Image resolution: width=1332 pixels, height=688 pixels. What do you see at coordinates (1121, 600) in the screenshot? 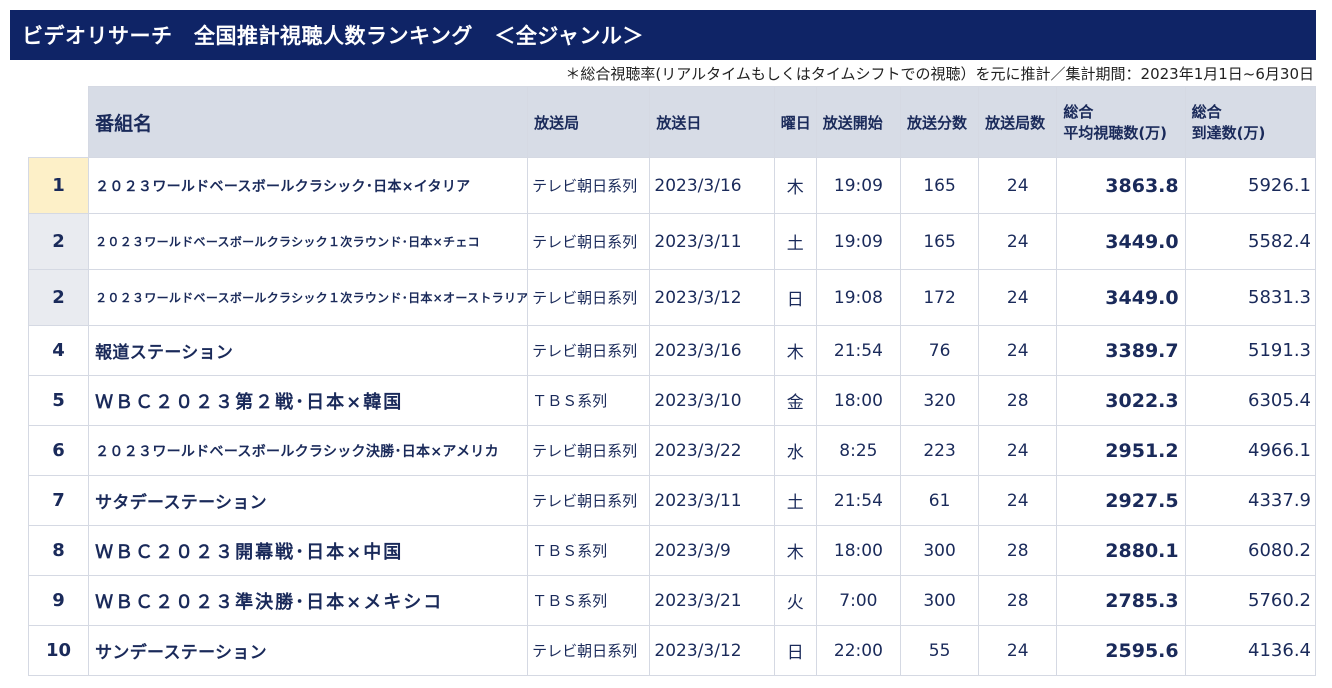
I see `rating-cell: 2785.3` at bounding box center [1121, 600].